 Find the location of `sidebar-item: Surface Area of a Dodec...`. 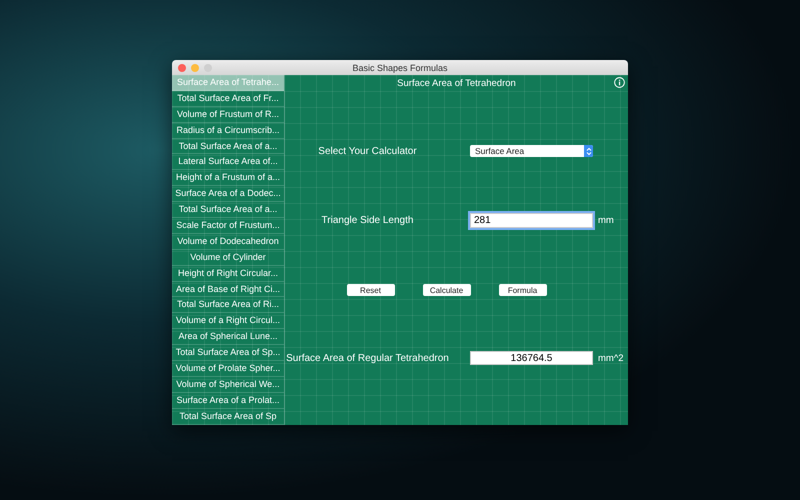

sidebar-item: Surface Area of a Dodec... is located at coordinates (228, 194).